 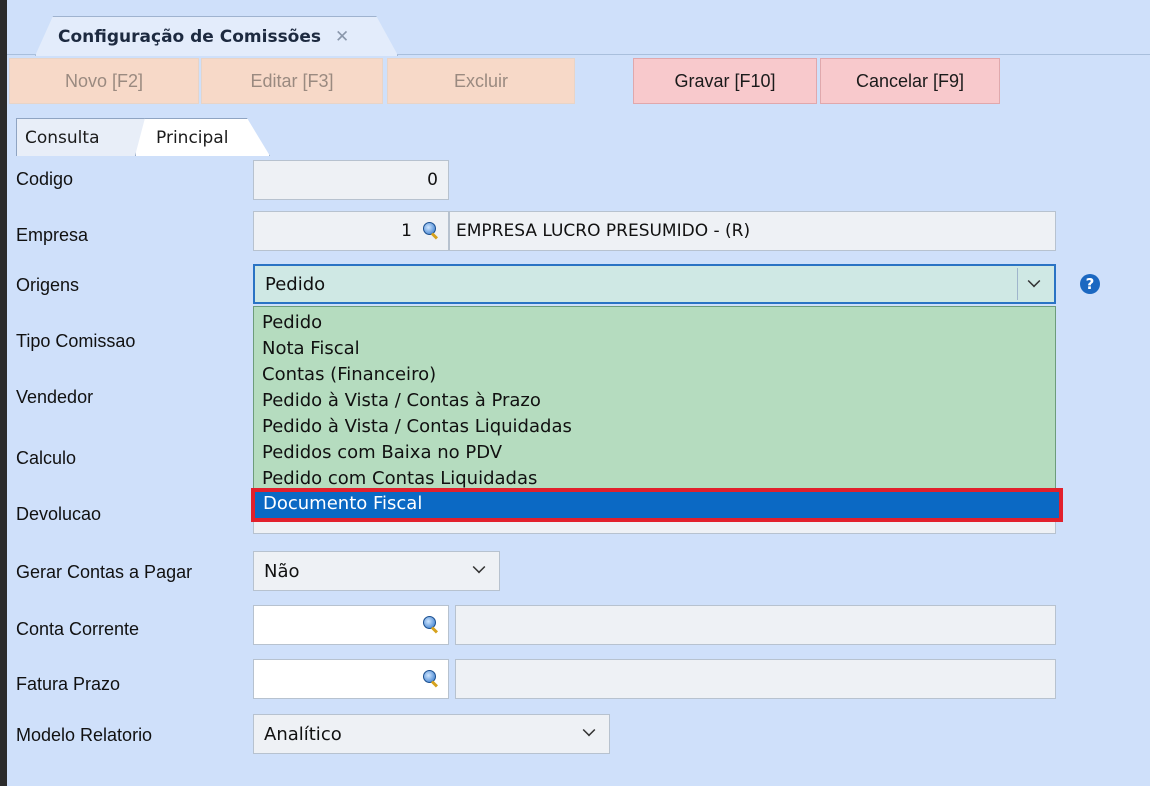 I want to click on origens-value: Pedido, so click(x=295, y=284).